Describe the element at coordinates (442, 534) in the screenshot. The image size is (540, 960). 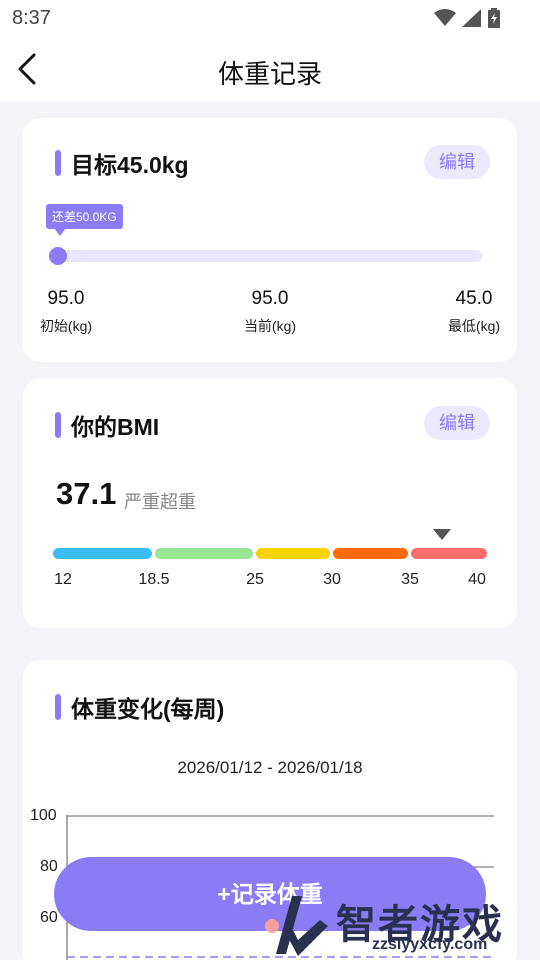
I see `bmi-marker-icon` at that location.